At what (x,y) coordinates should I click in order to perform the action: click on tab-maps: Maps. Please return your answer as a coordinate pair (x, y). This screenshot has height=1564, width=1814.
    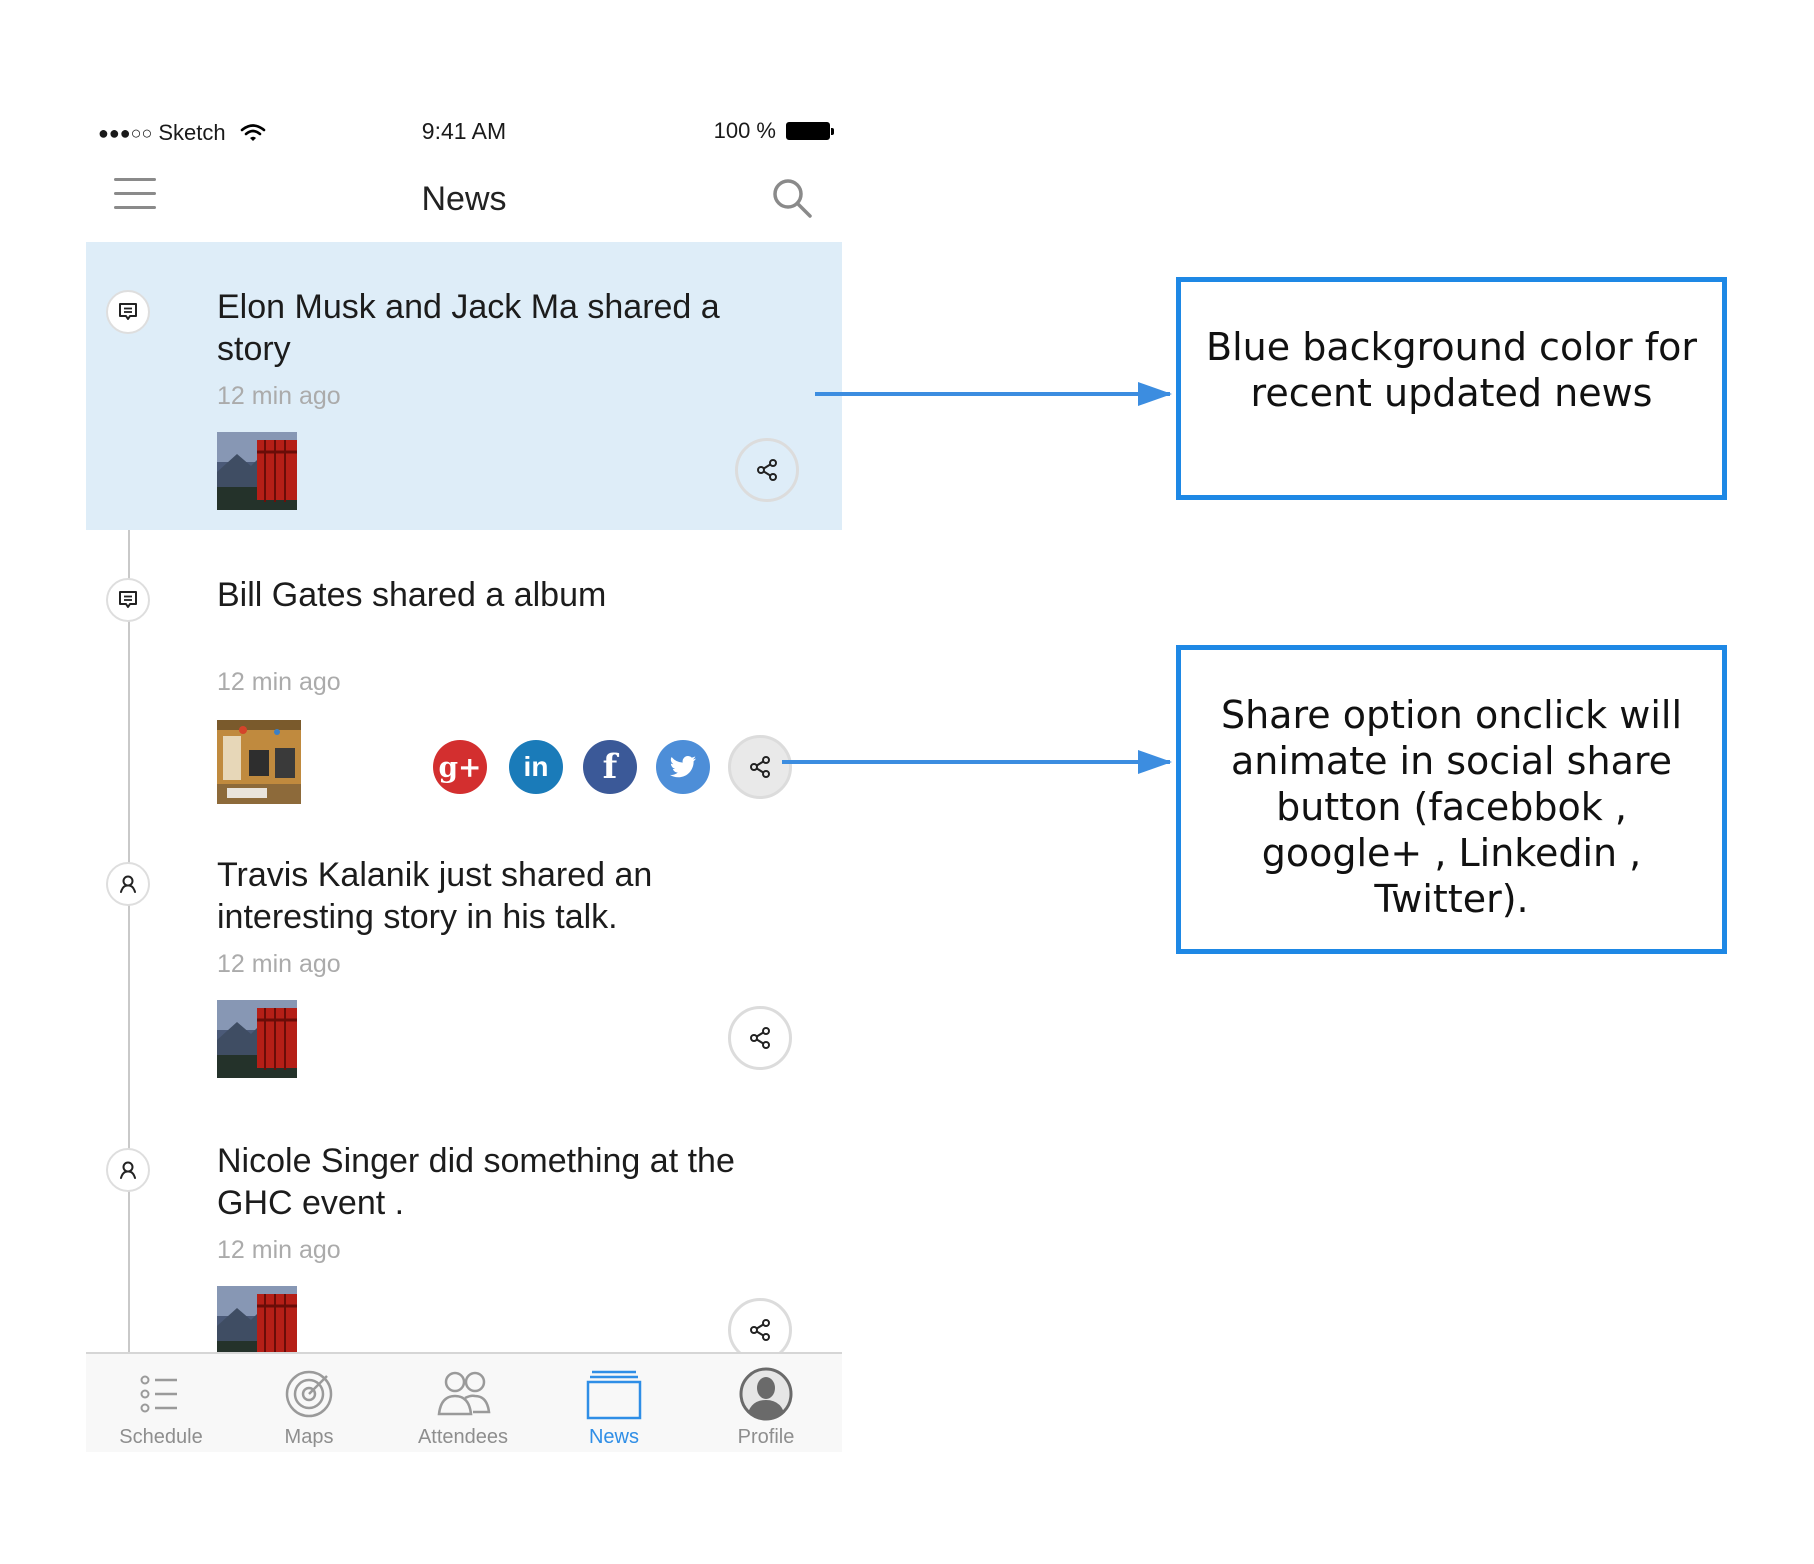
    Looking at the image, I should click on (309, 1404).